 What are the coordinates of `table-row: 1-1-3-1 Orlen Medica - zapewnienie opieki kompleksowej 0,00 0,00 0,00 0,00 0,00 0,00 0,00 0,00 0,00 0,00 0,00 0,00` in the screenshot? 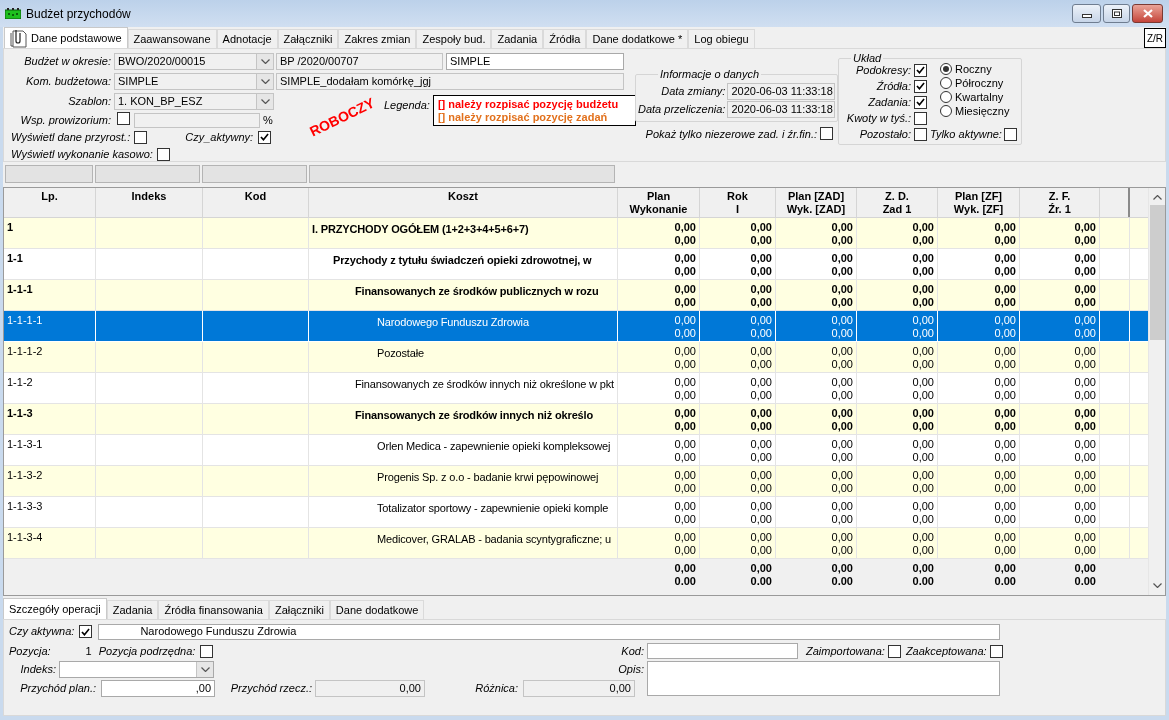 It's located at (576, 450).